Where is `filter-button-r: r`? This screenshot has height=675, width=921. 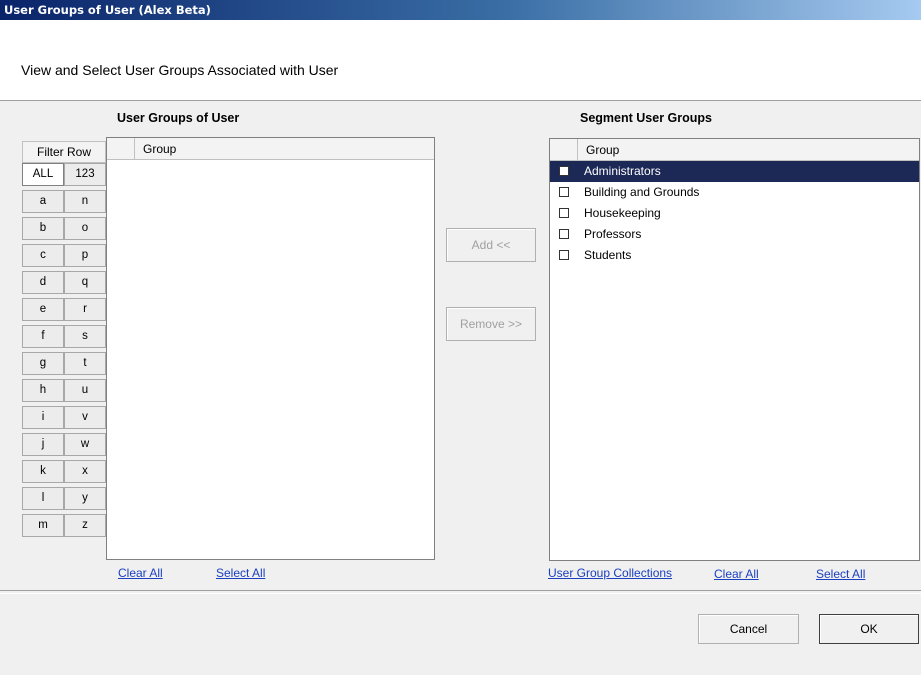
filter-button-r: r is located at coordinates (85, 309).